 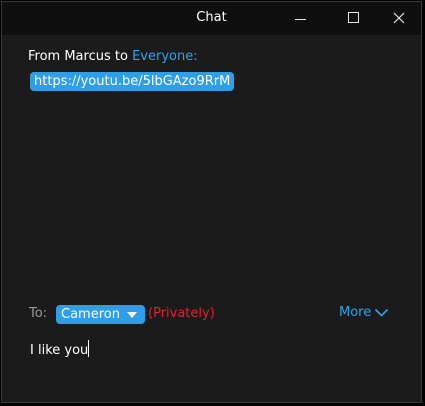 What do you see at coordinates (132, 315) in the screenshot?
I see `caret-down-icon` at bounding box center [132, 315].